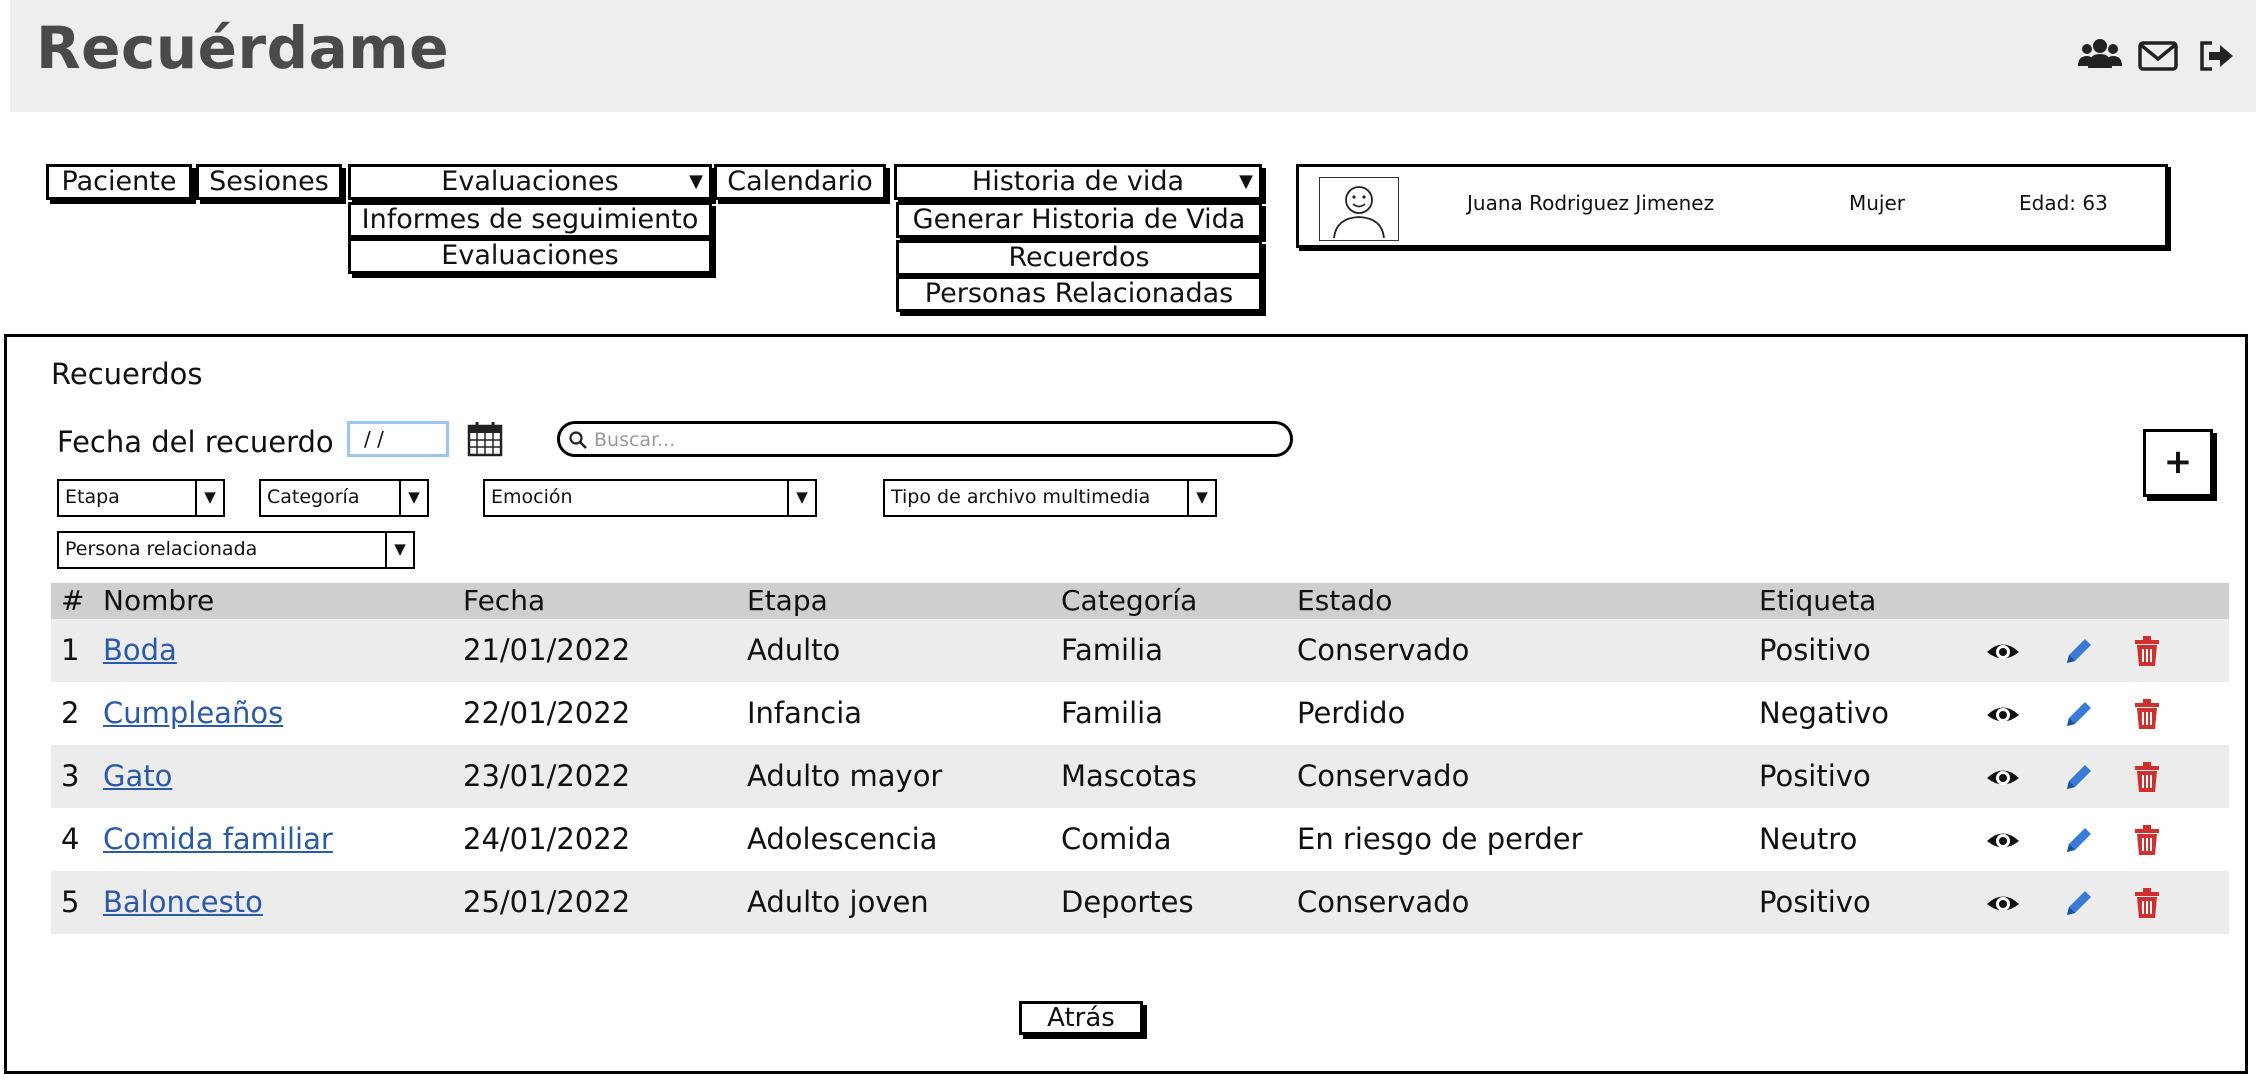 The image size is (2262, 1086). Describe the element at coordinates (183, 902) in the screenshot. I see `row-nombre: Baloncesto` at that location.